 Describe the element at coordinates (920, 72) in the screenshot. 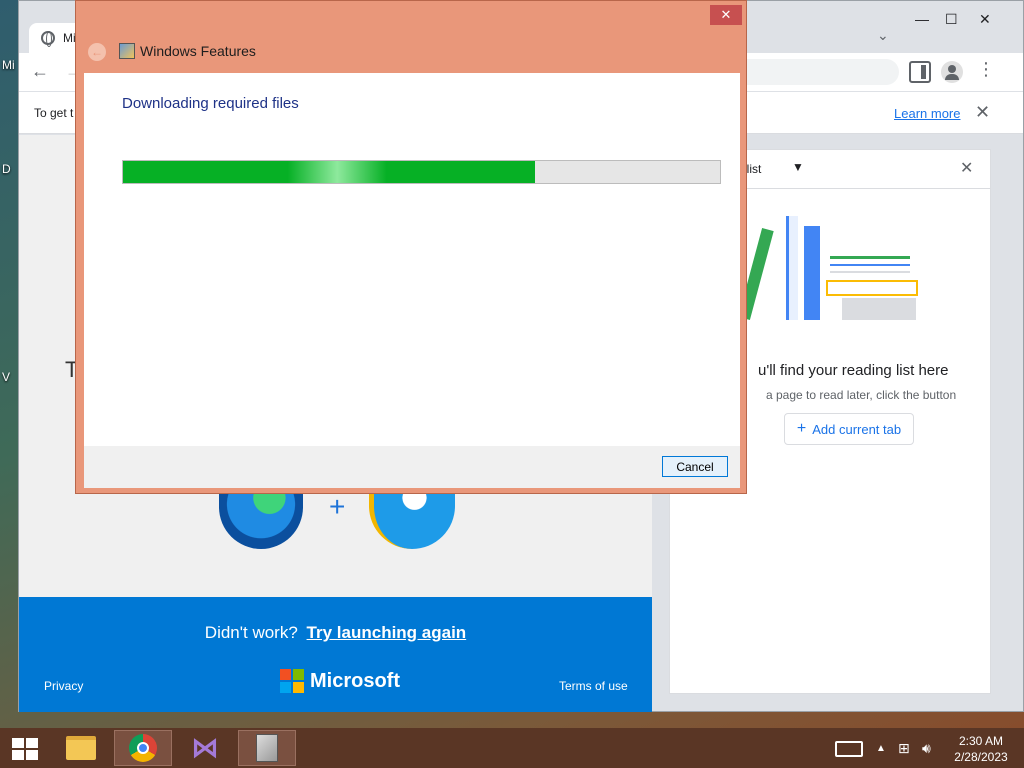

I see `side-panel-icon` at that location.